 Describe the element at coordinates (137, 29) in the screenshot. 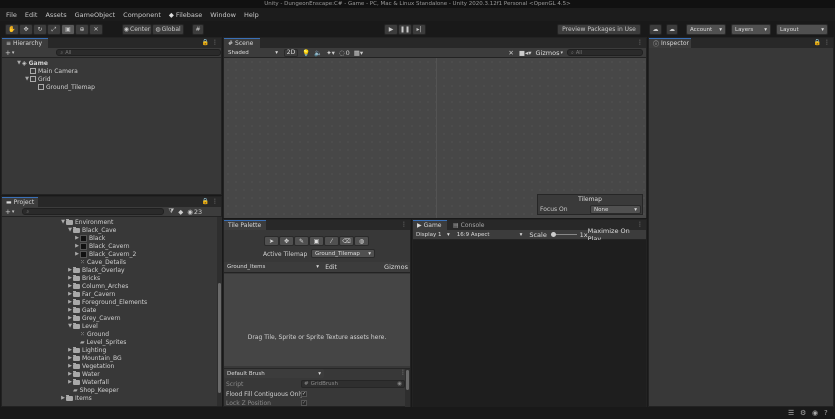

I see `pivot-center-button: ◉ Center` at that location.